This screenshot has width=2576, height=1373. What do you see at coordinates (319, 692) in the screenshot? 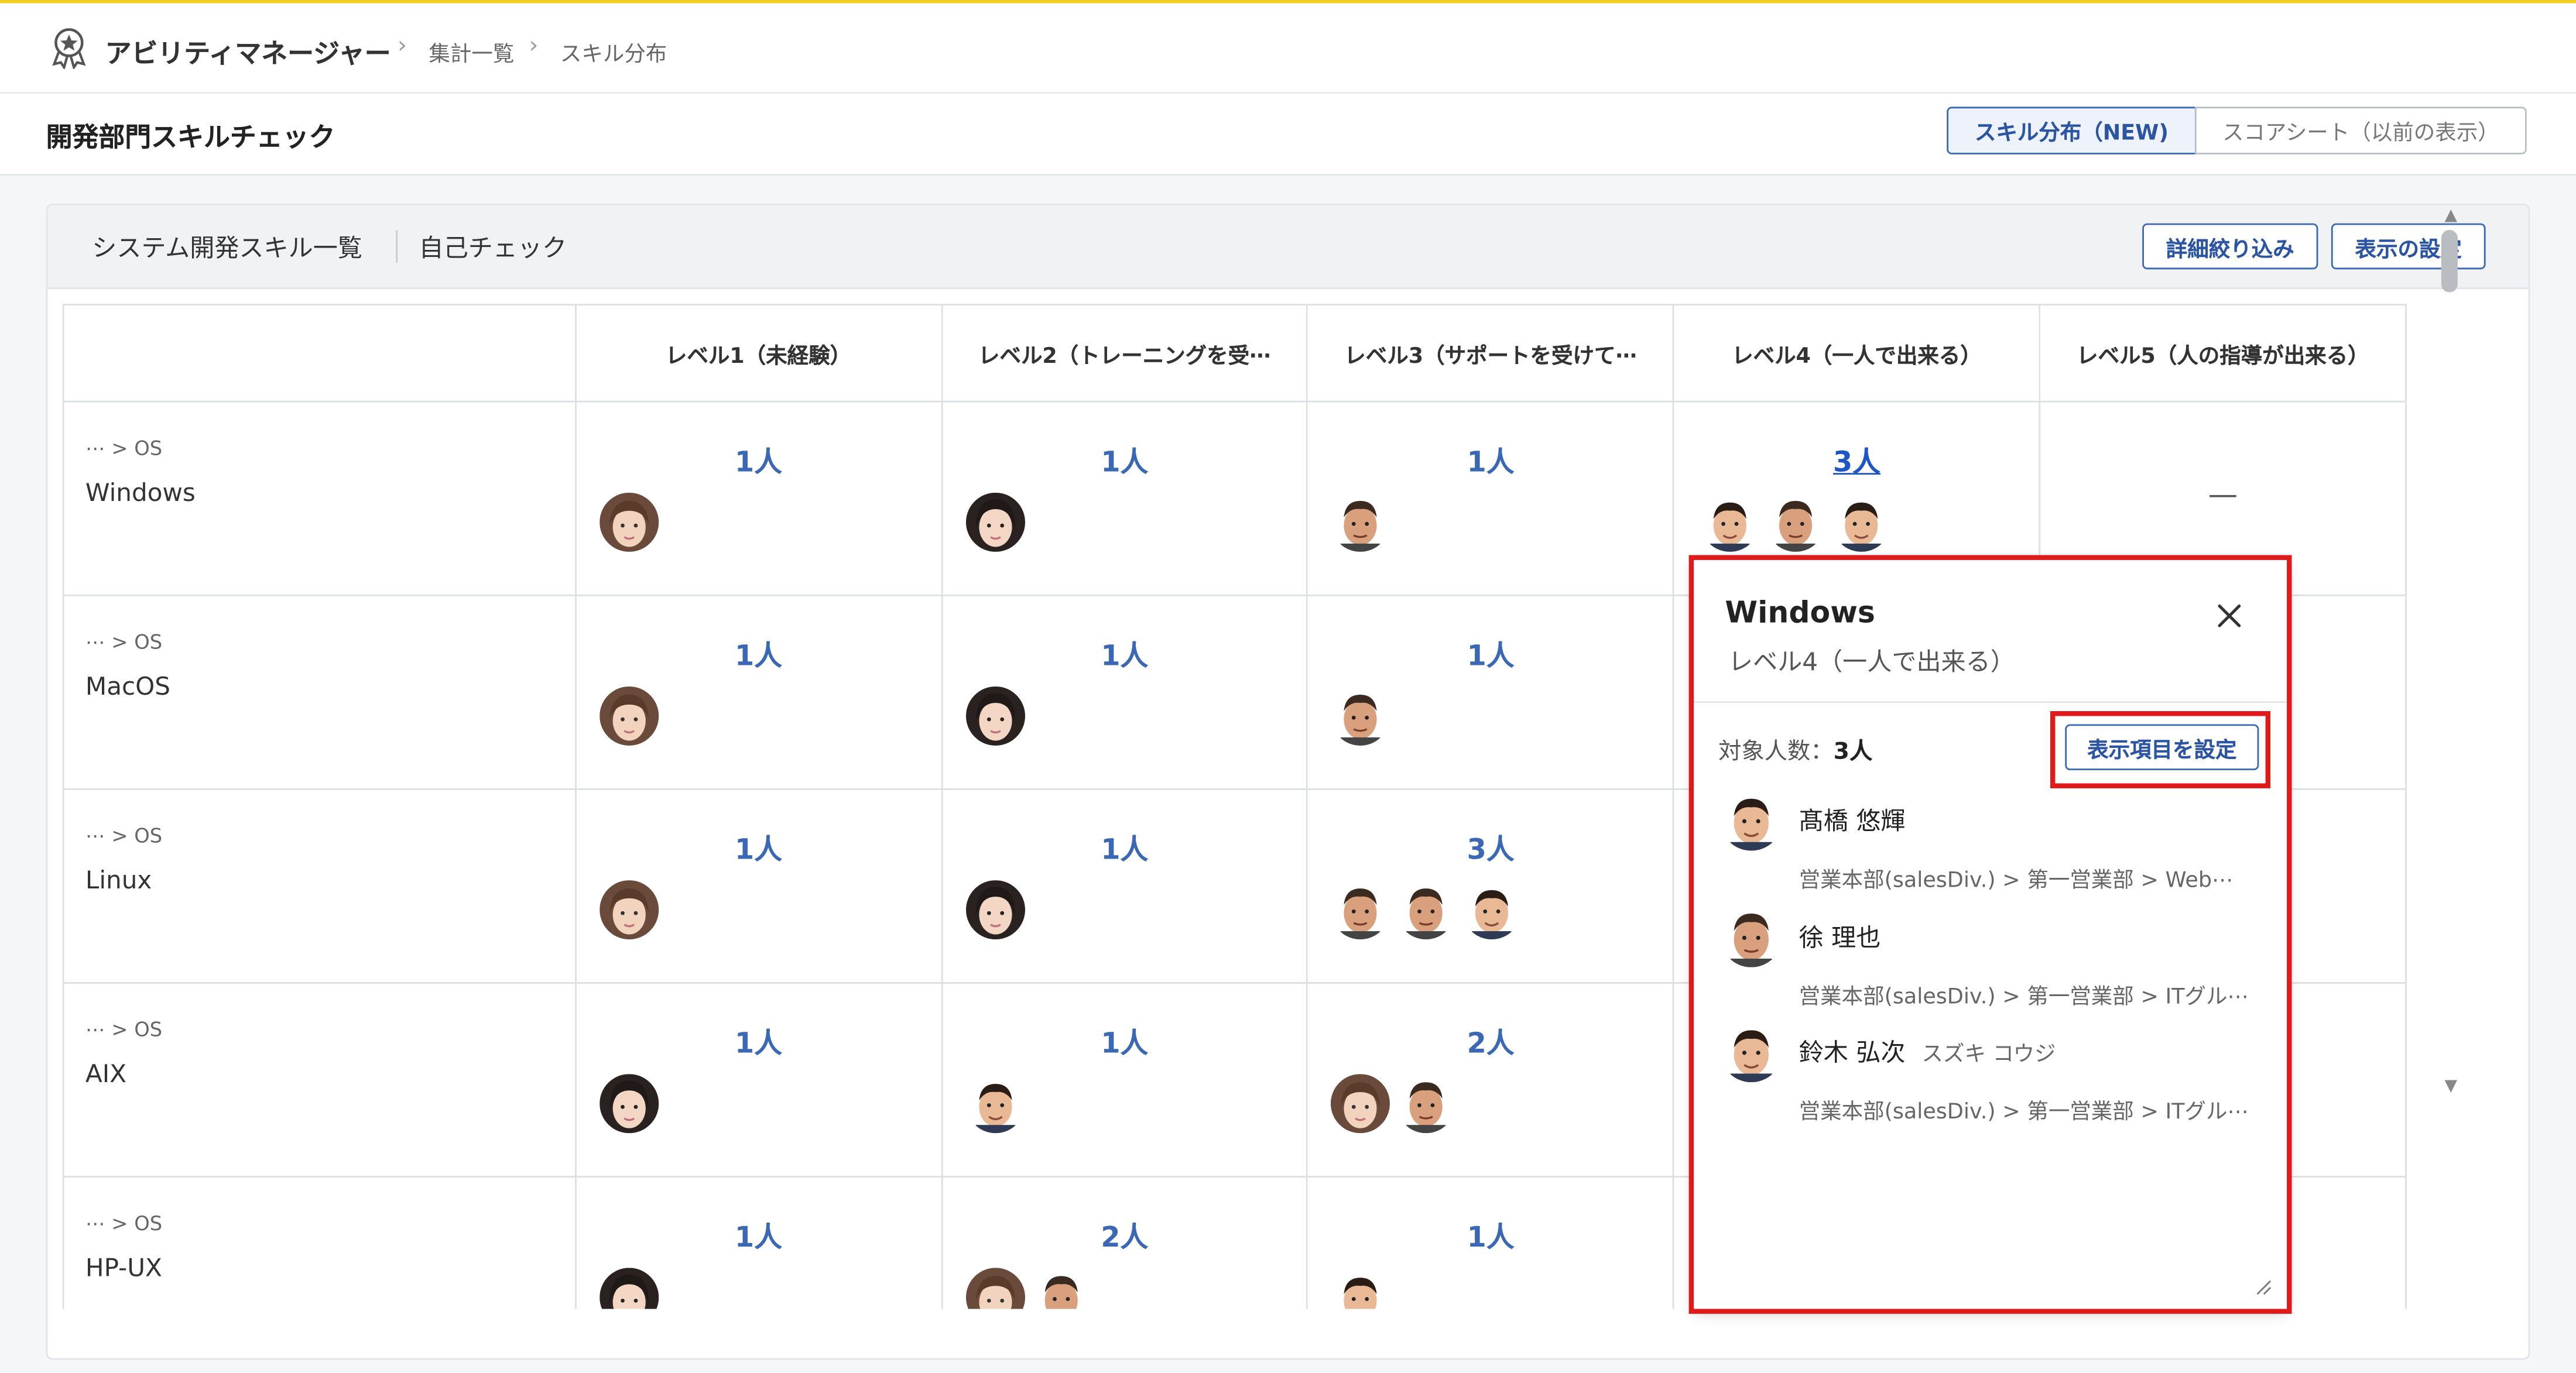
I see `skill-cell: ⋯ > OS MacOS` at bounding box center [319, 692].